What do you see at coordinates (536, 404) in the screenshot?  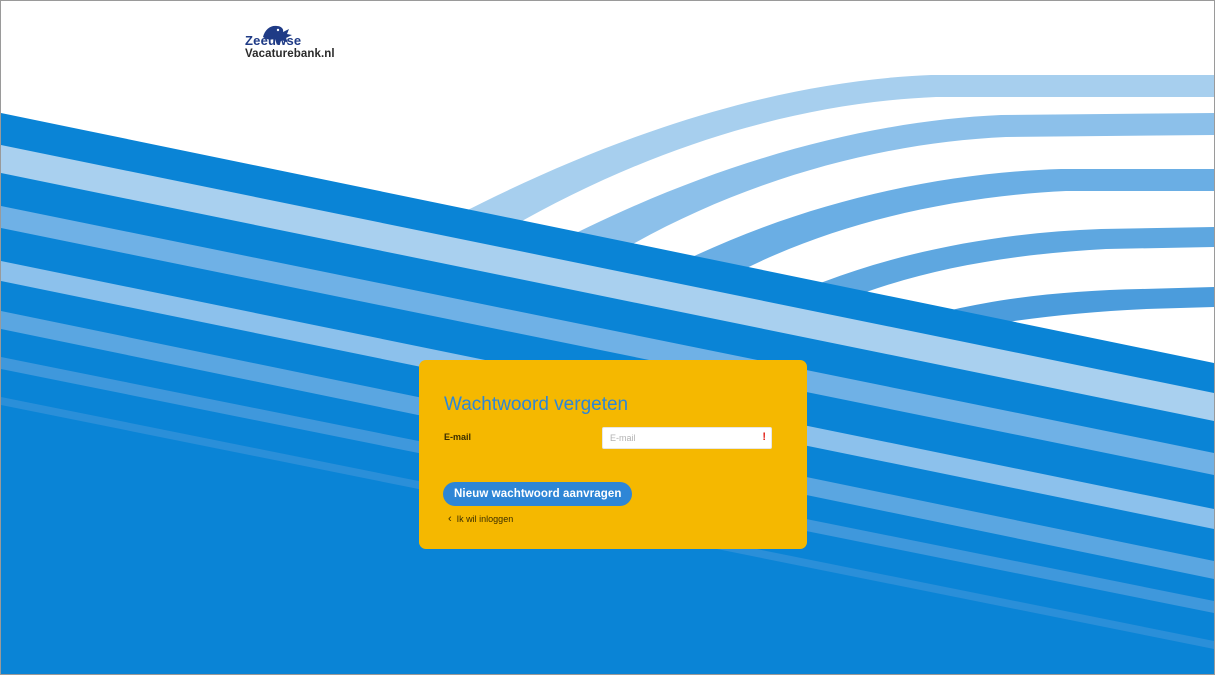 I see `page-title: Wachtwoord vergeten` at bounding box center [536, 404].